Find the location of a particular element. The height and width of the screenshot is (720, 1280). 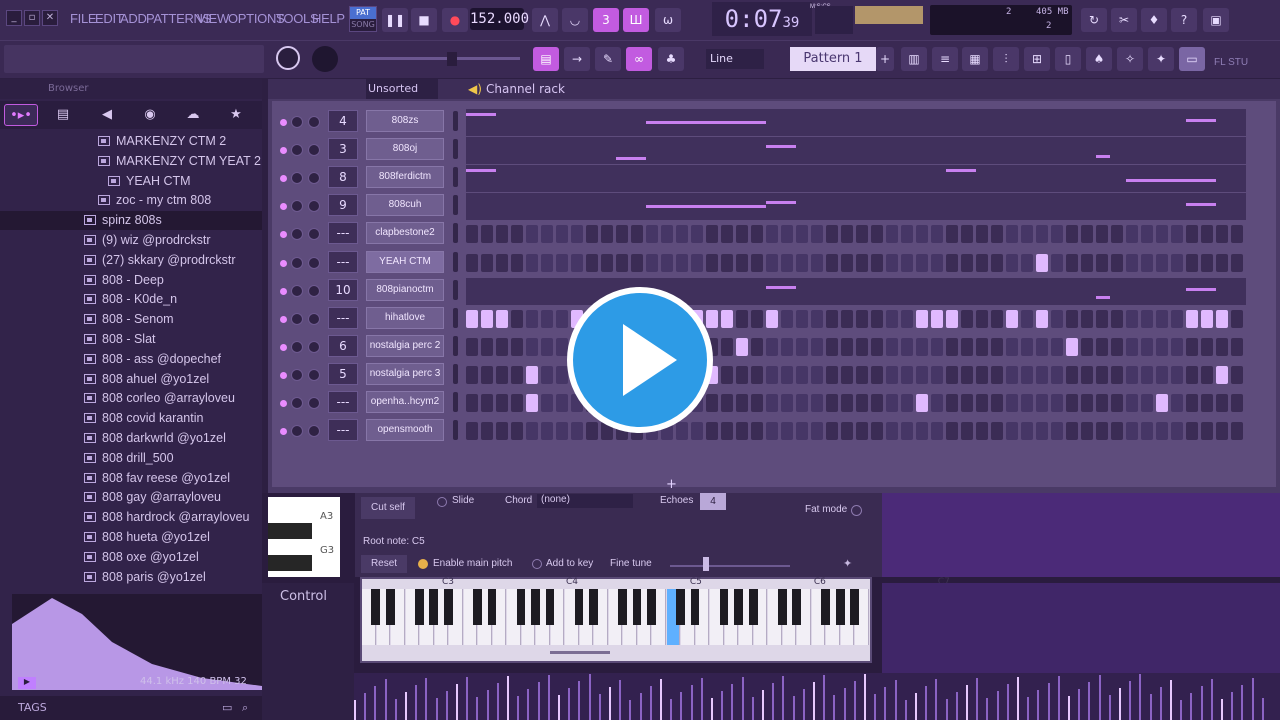

tempo-display: 152.000 is located at coordinates (499, 19).